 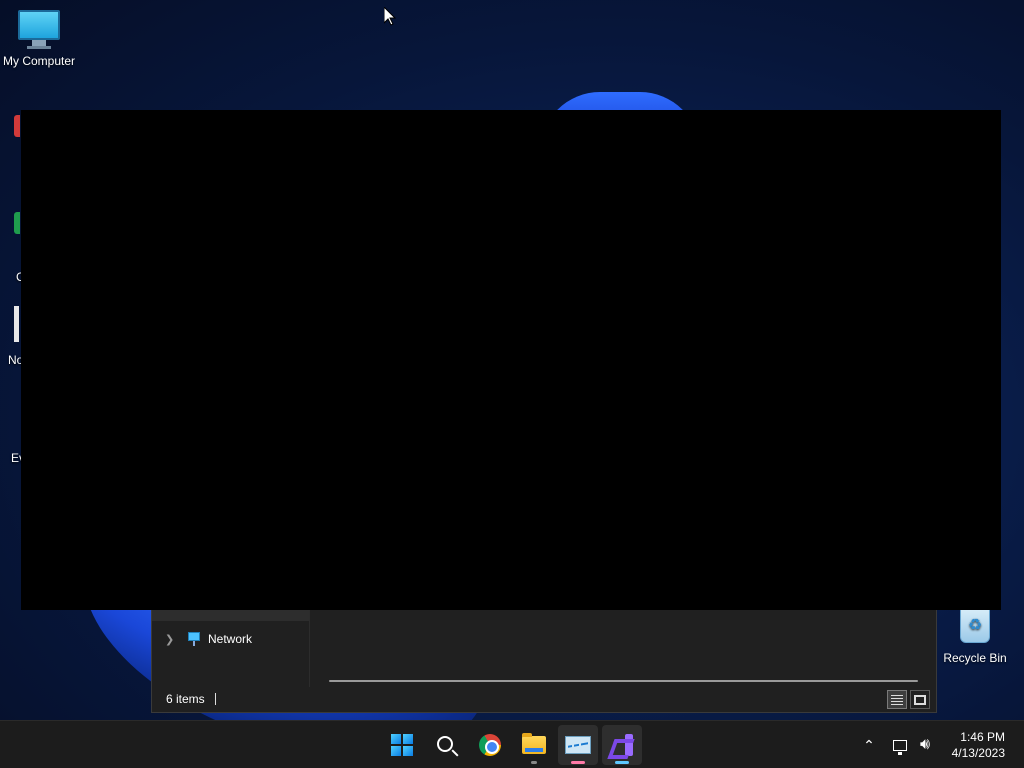 What do you see at coordinates (16, 324) in the screenshot?
I see `notepad-icon-fragment` at bounding box center [16, 324].